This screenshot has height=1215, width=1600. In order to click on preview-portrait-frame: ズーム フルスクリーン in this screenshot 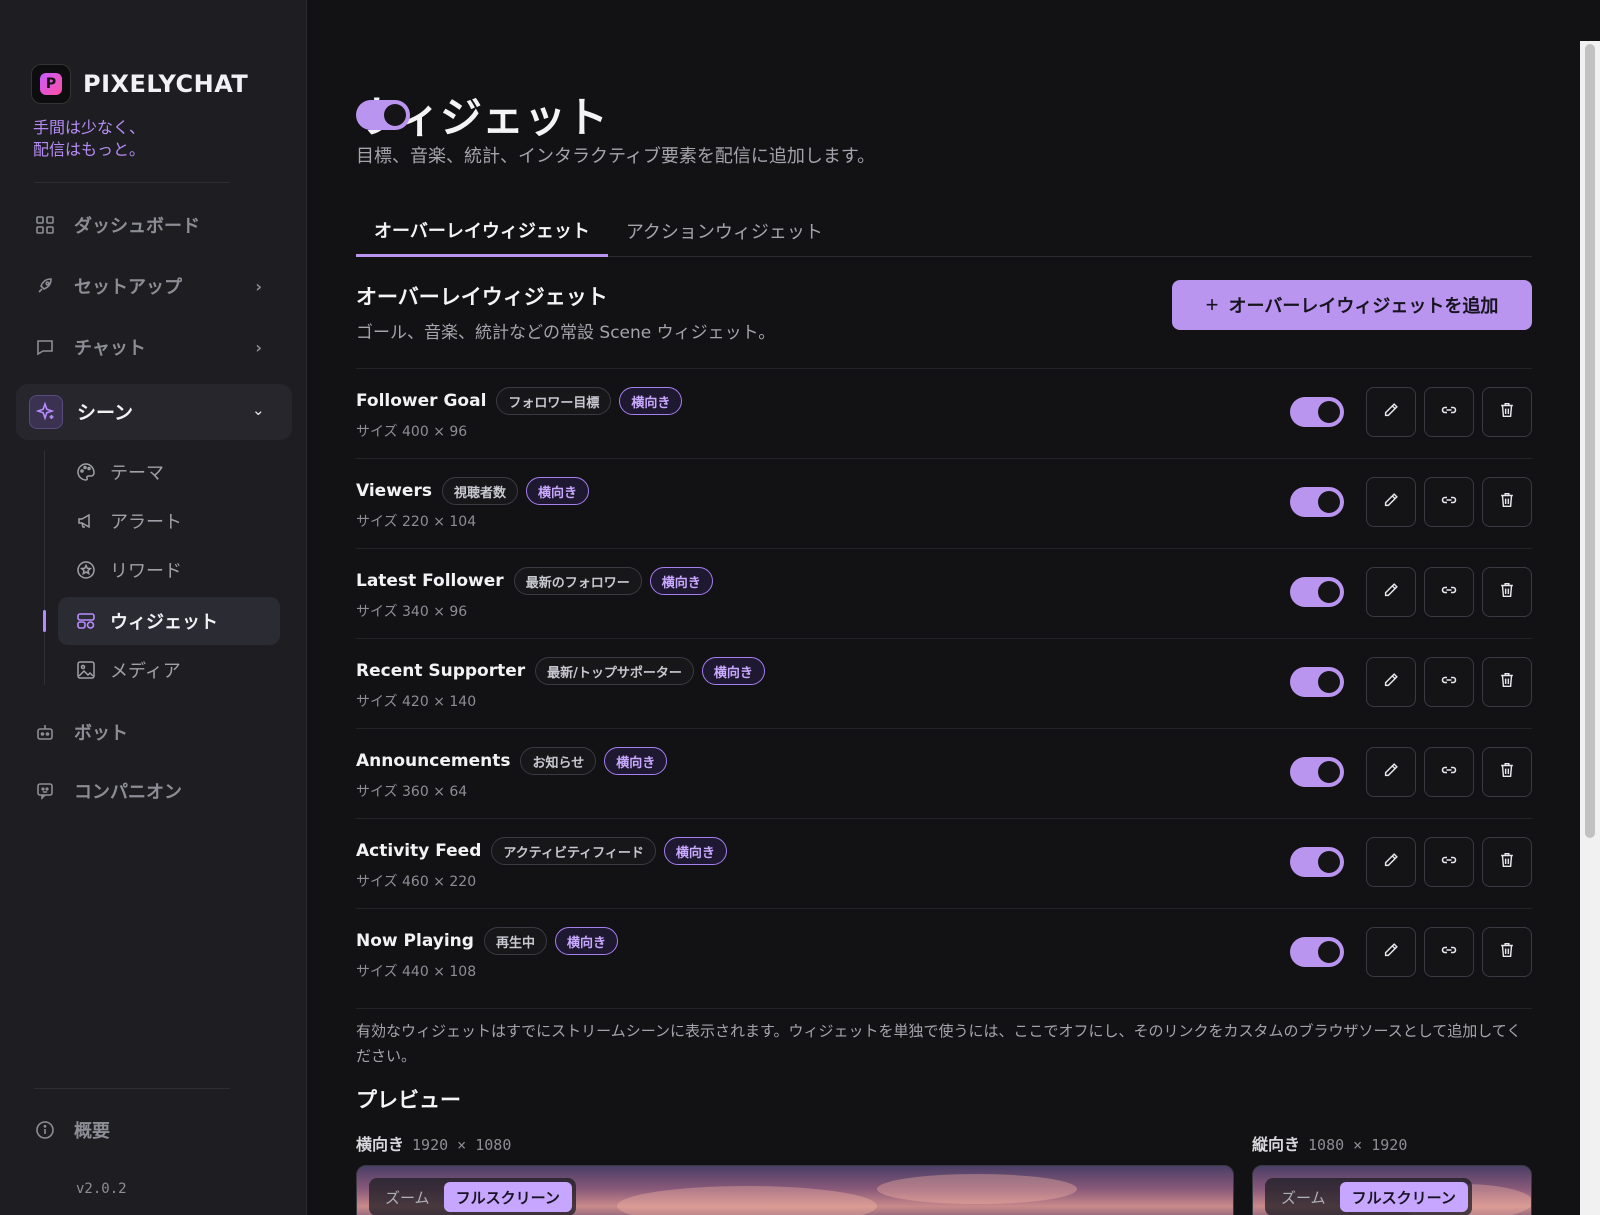, I will do `click(1392, 1190)`.